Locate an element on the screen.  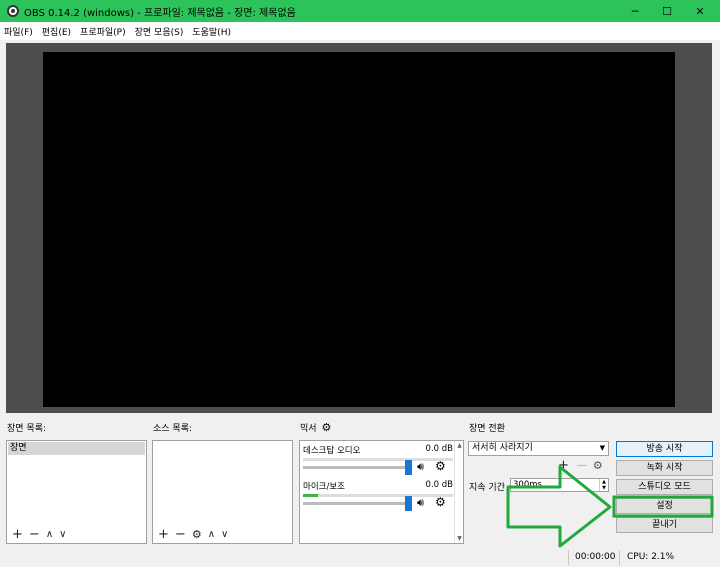
add-scene-icon: + is located at coordinates (17, 534).